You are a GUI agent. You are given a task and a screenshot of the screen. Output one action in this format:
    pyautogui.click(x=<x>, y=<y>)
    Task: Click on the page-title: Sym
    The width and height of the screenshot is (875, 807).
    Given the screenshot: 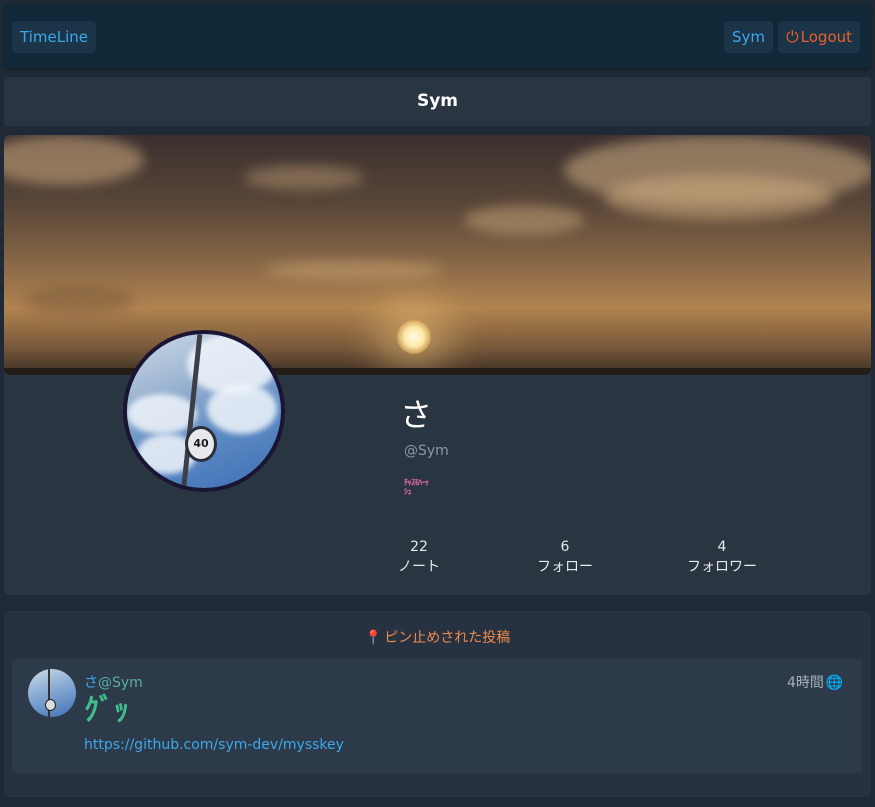 What is the action you would take?
    pyautogui.click(x=437, y=101)
    